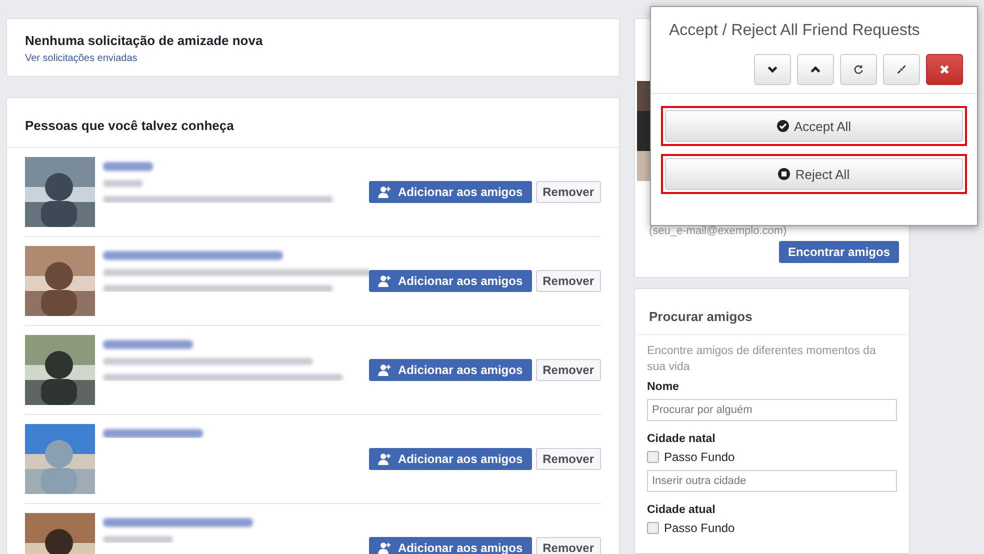 The width and height of the screenshot is (984, 554). What do you see at coordinates (144, 40) in the screenshot?
I see `section-title: Nenhuma solicitação de amizade nova` at bounding box center [144, 40].